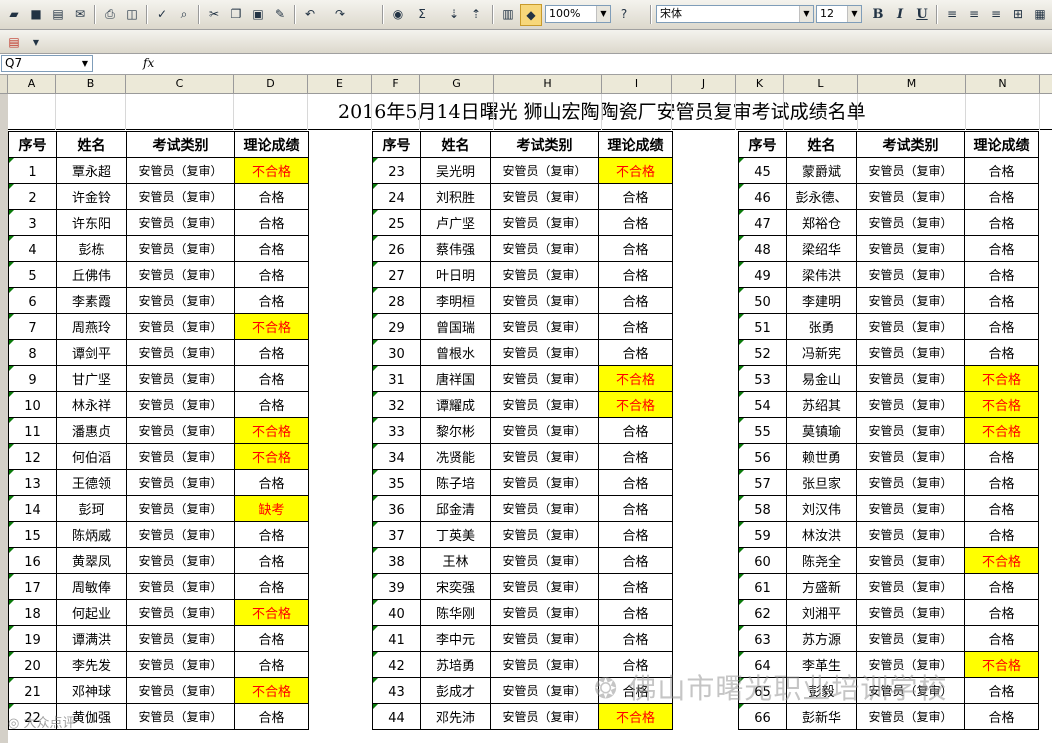  I want to click on font-size-select: 12 ▼, so click(839, 14).